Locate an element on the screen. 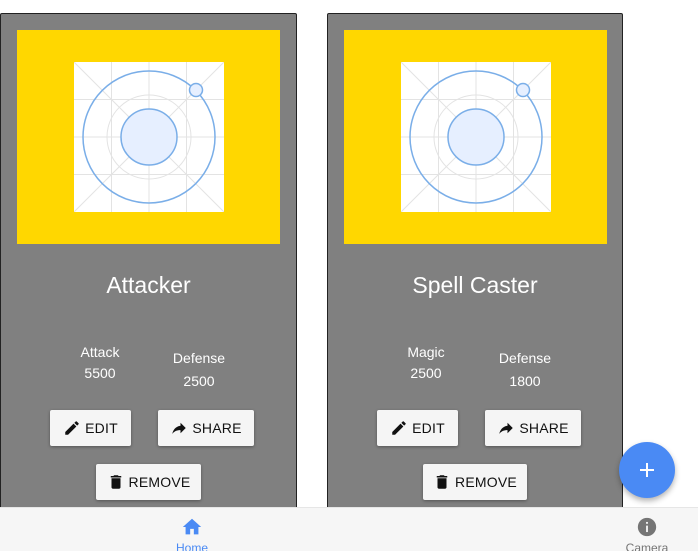 This screenshot has height=551, width=698. nav-item-camera: Camera is located at coordinates (647, 533).